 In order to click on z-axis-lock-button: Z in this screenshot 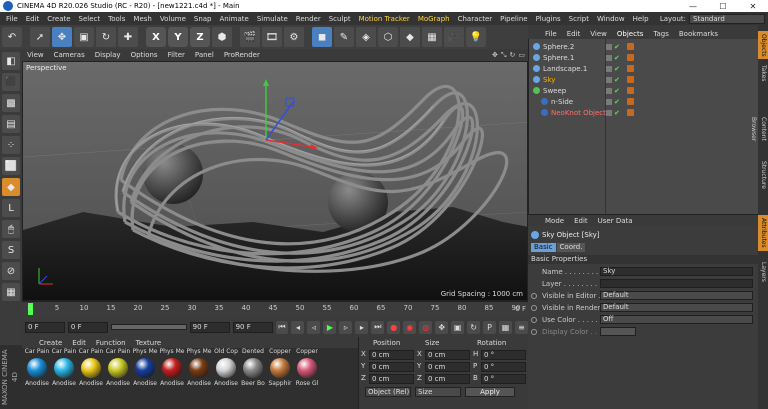, I will do `click(200, 37)`.